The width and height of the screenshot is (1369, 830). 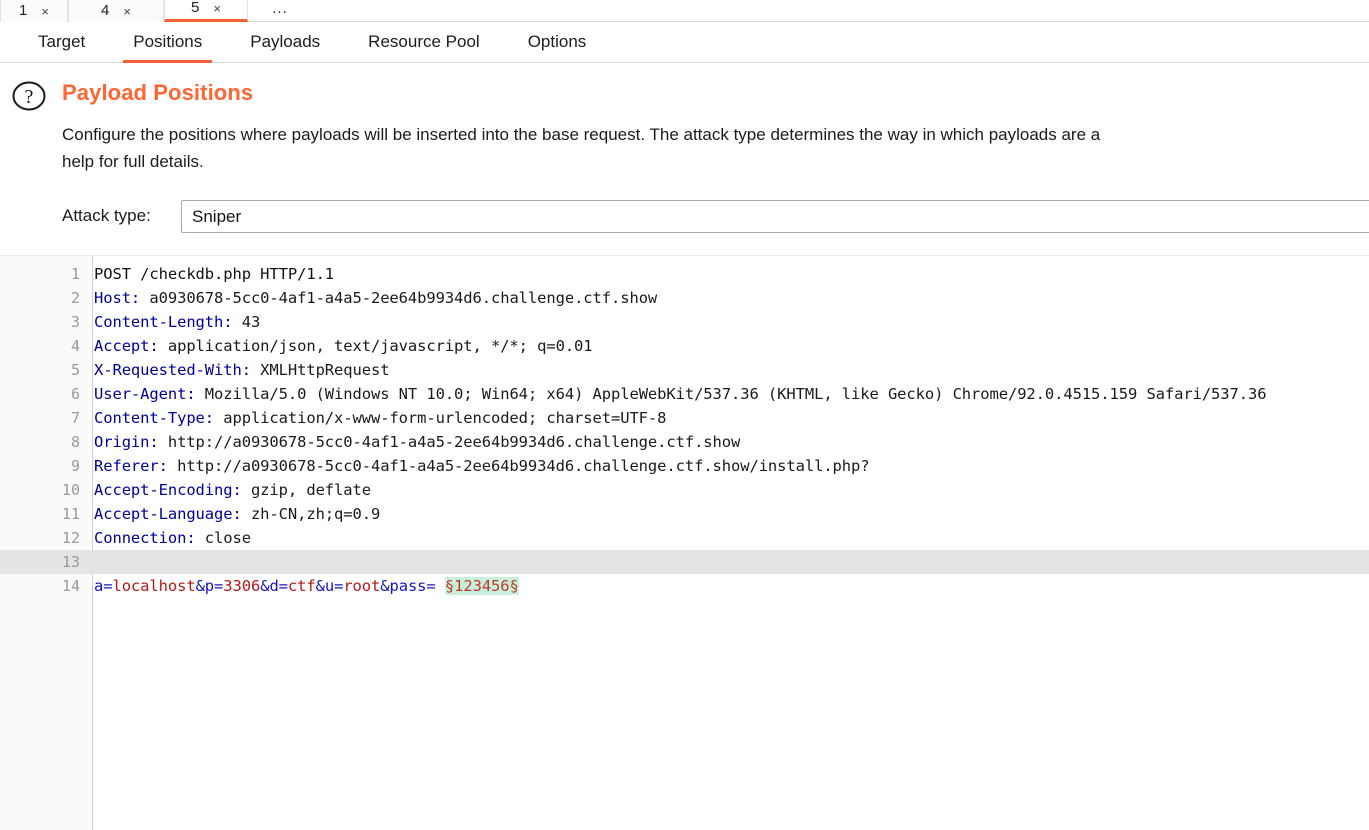 What do you see at coordinates (320, 370) in the screenshot?
I see `header-value: XMLHttpRequest` at bounding box center [320, 370].